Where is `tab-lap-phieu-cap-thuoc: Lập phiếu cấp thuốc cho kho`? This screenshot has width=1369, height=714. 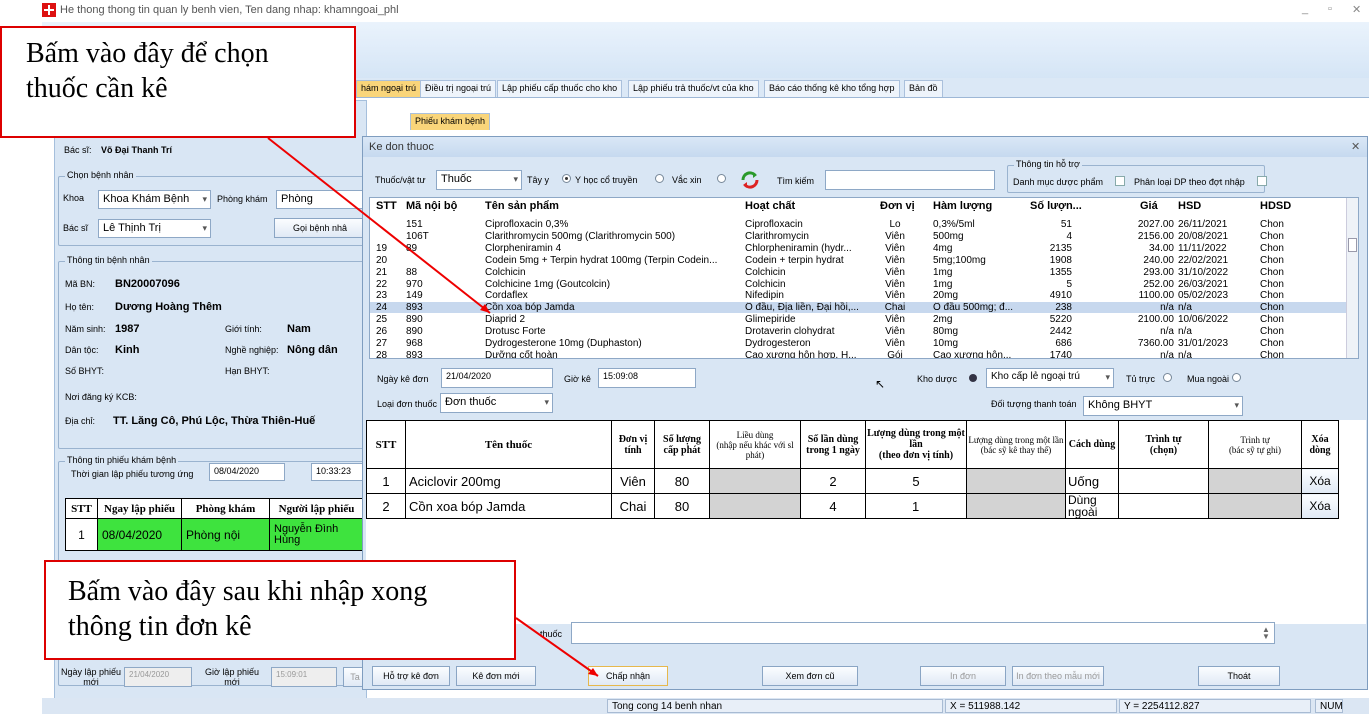
tab-lap-phieu-cap-thuoc: Lập phiếu cấp thuốc cho kho is located at coordinates (560, 88).